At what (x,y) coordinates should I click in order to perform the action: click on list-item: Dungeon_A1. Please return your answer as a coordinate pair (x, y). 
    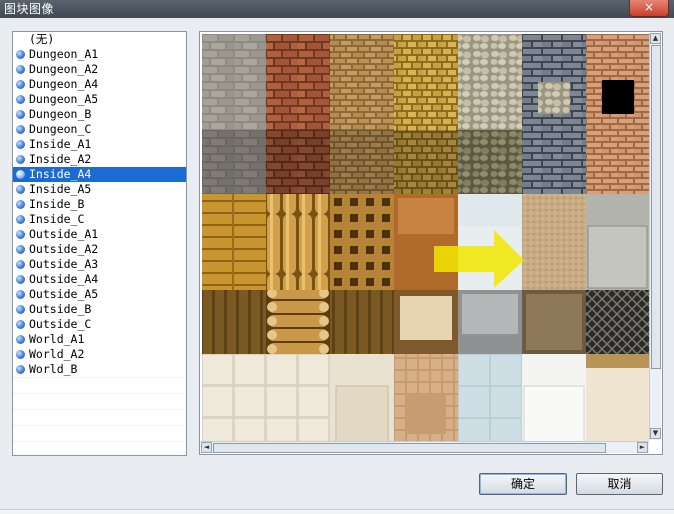
    Looking at the image, I should click on (99, 54).